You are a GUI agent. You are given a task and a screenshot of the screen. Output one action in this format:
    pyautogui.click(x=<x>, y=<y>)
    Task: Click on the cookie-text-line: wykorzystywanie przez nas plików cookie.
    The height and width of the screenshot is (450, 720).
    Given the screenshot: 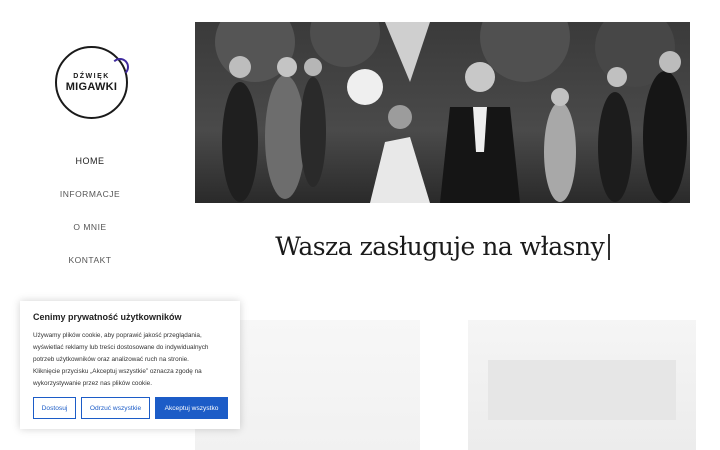 What is the action you would take?
    pyautogui.click(x=92, y=383)
    